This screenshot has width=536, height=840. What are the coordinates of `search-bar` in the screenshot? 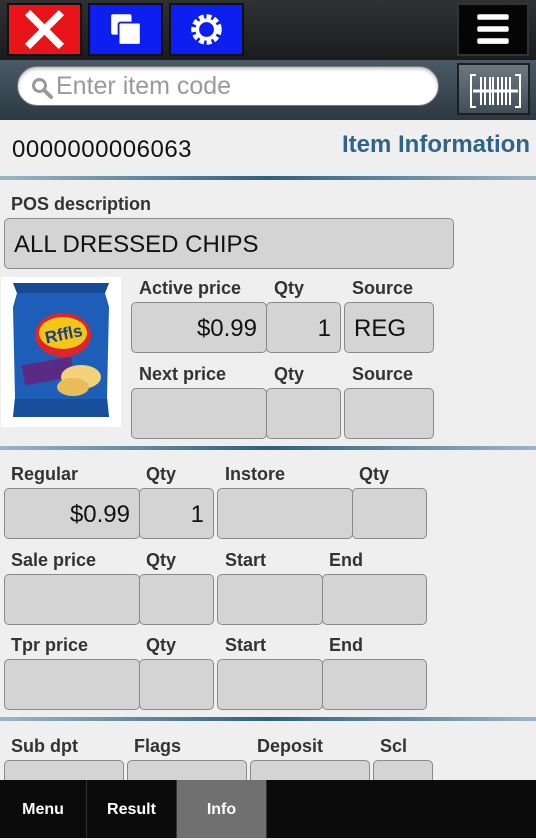 It's located at (268, 90).